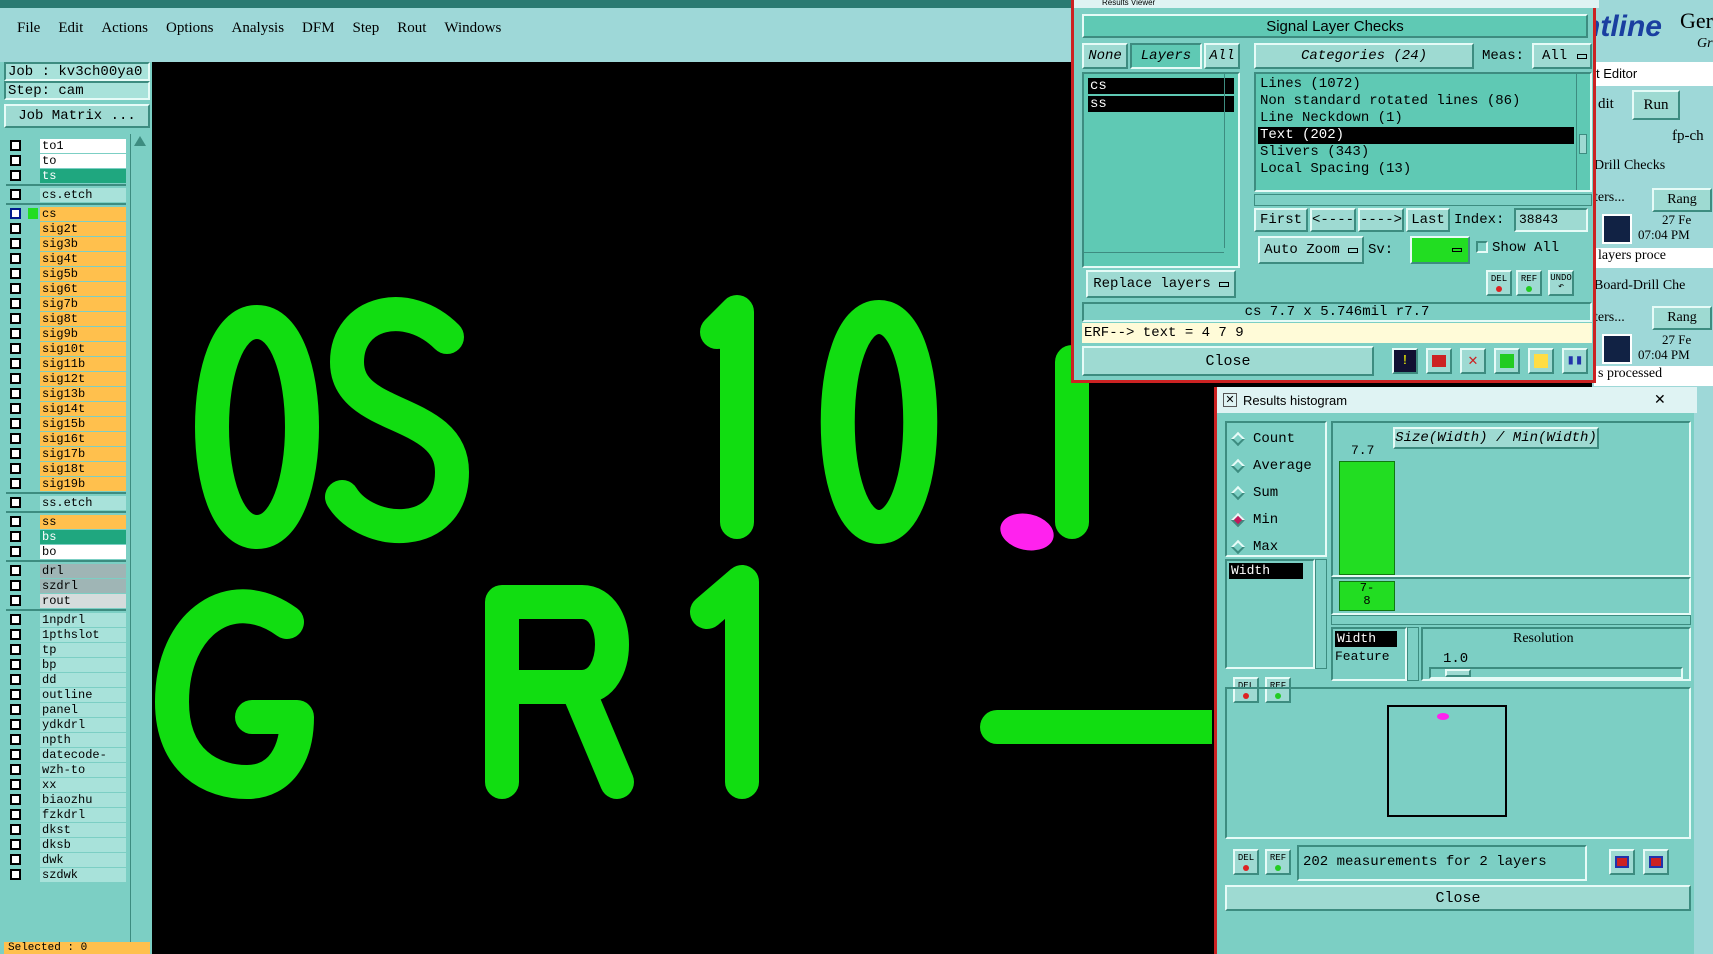 Image resolution: width=1713 pixels, height=954 pixels. I want to click on layer-row: szdwk, so click(66, 874).